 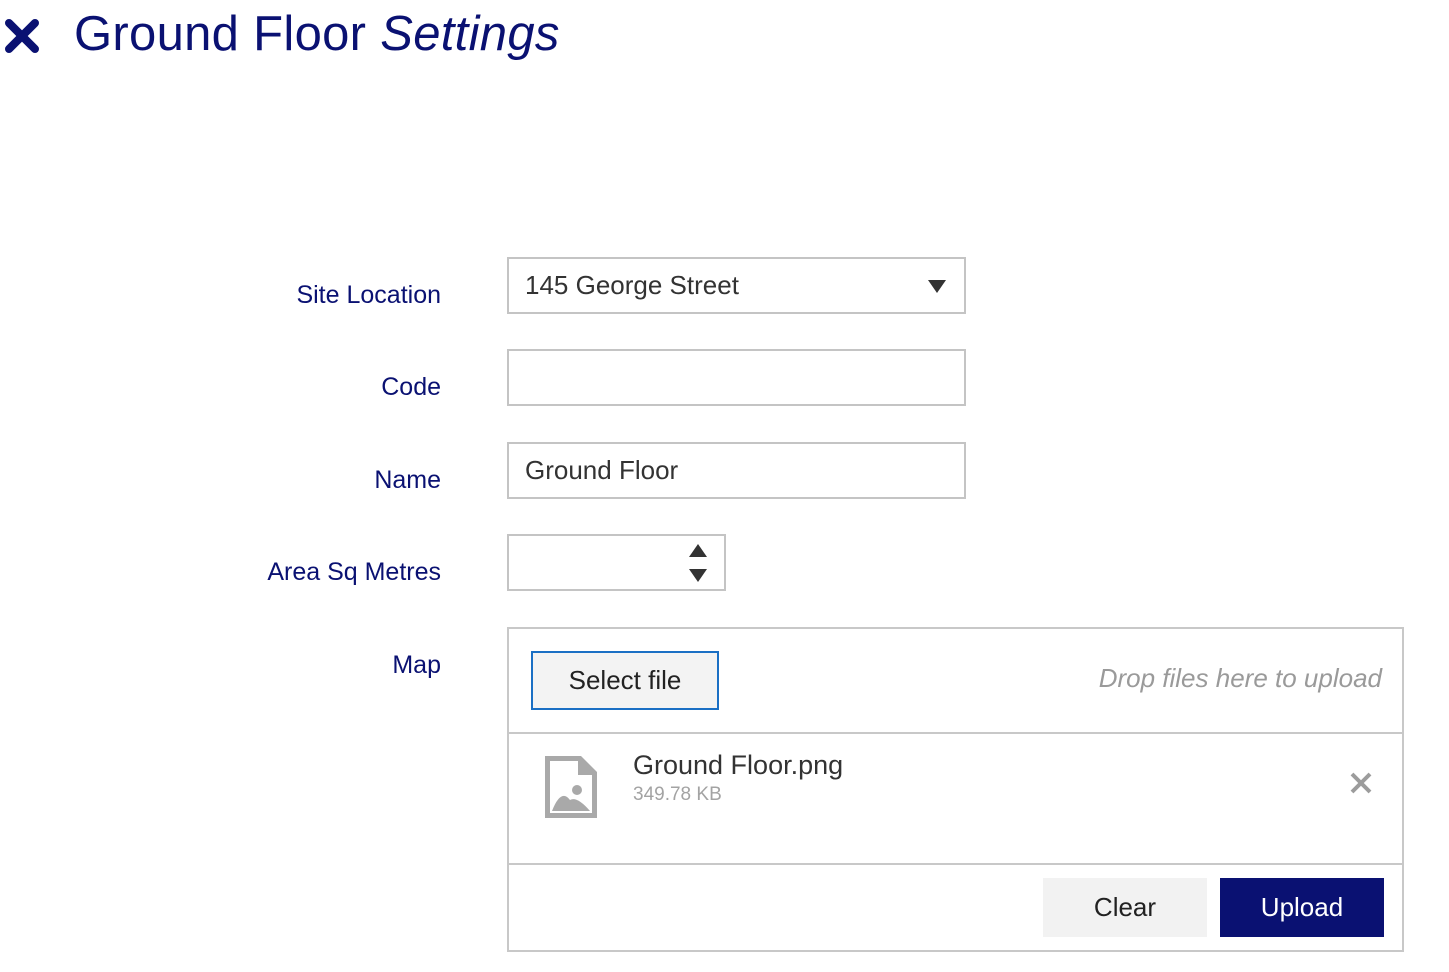 What do you see at coordinates (955, 681) in the screenshot?
I see `drop-zone: Select file Drop files here to upload` at bounding box center [955, 681].